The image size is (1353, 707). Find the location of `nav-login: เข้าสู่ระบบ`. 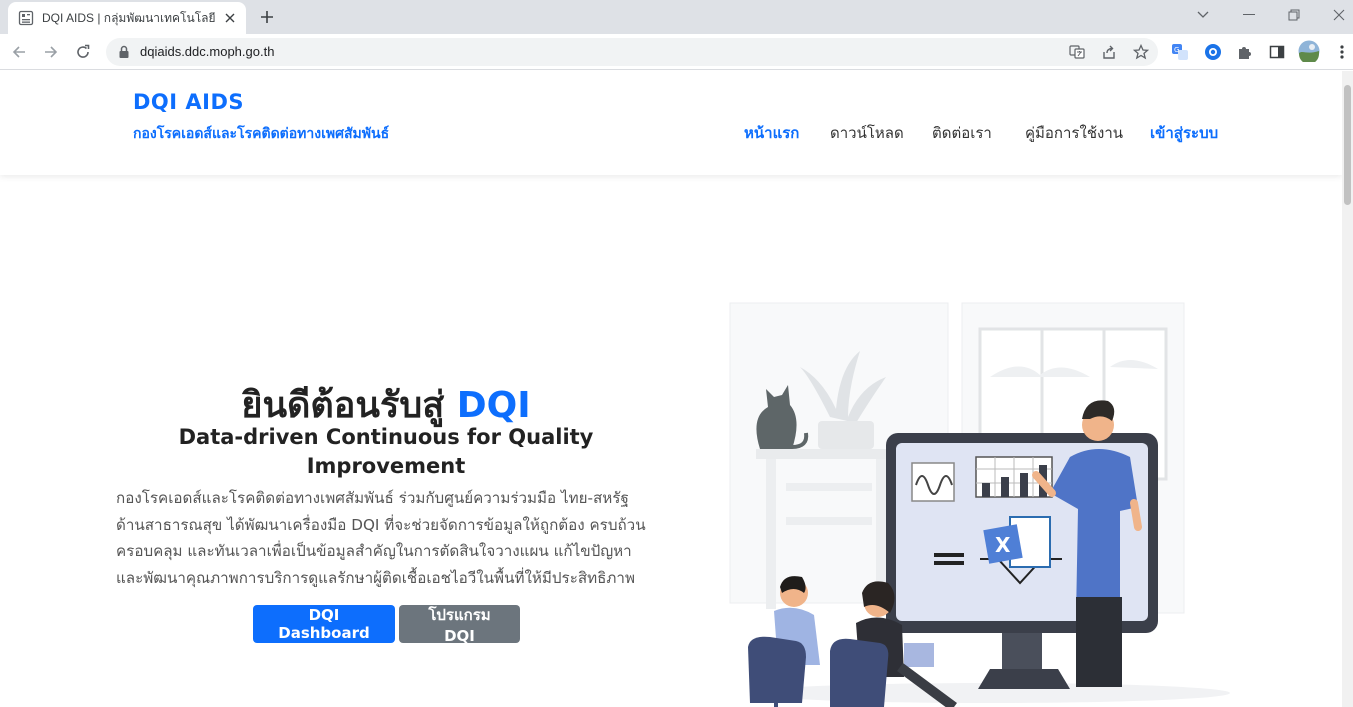

nav-login: เข้าสู่ระบบ is located at coordinates (1184, 133).